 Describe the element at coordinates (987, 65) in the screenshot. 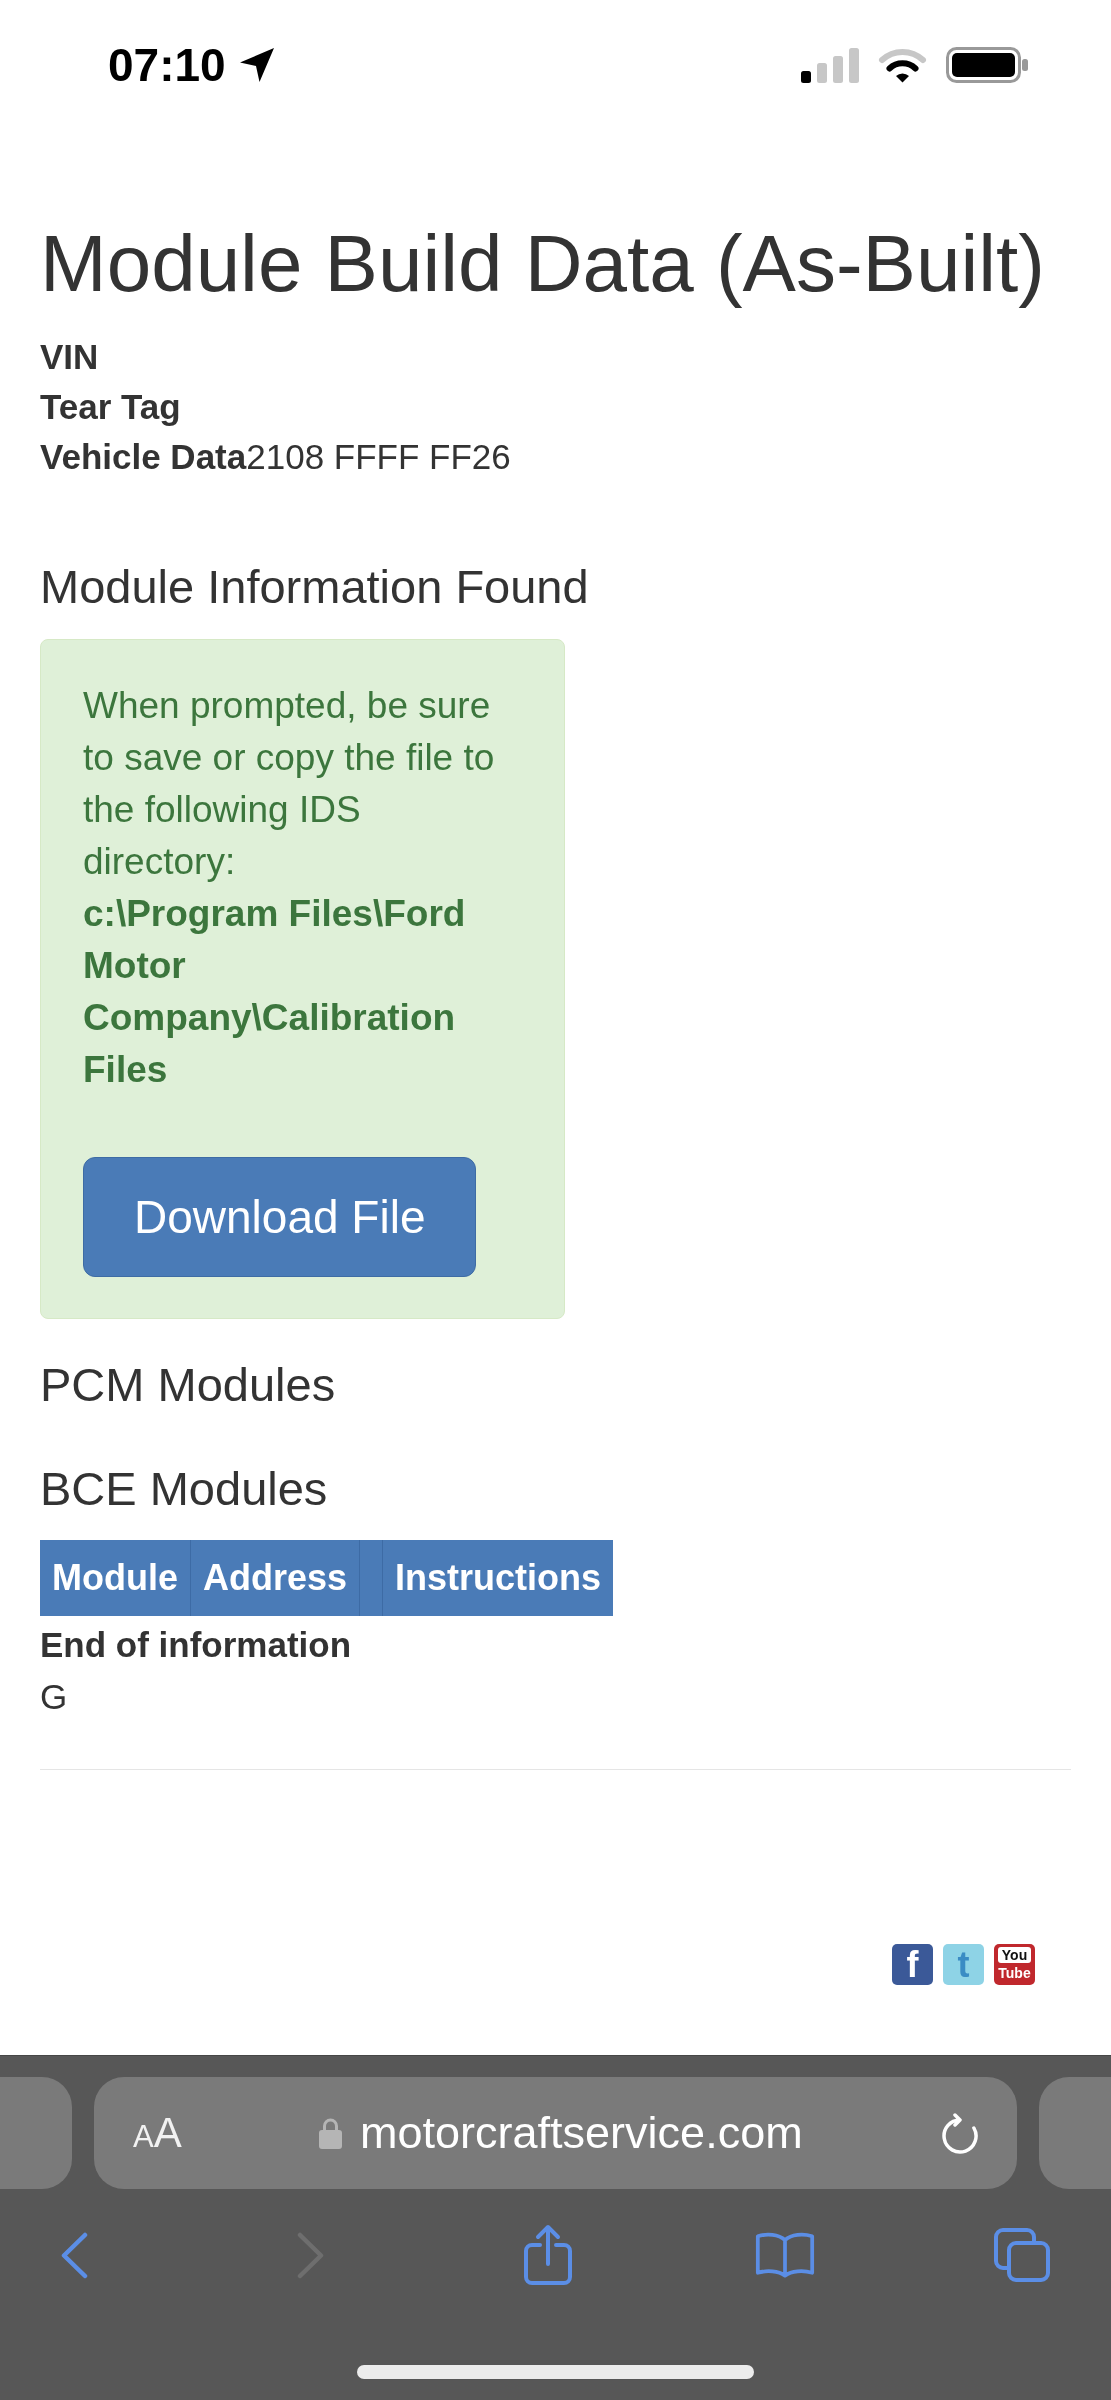

I see `battery-icon` at that location.